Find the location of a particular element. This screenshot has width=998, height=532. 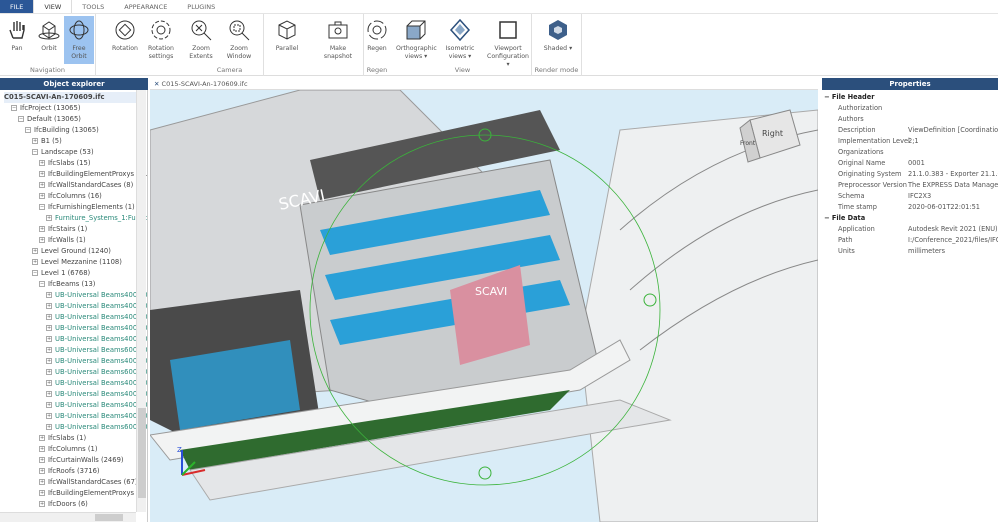

regen-button: Regen is located at coordinates (377, 40).